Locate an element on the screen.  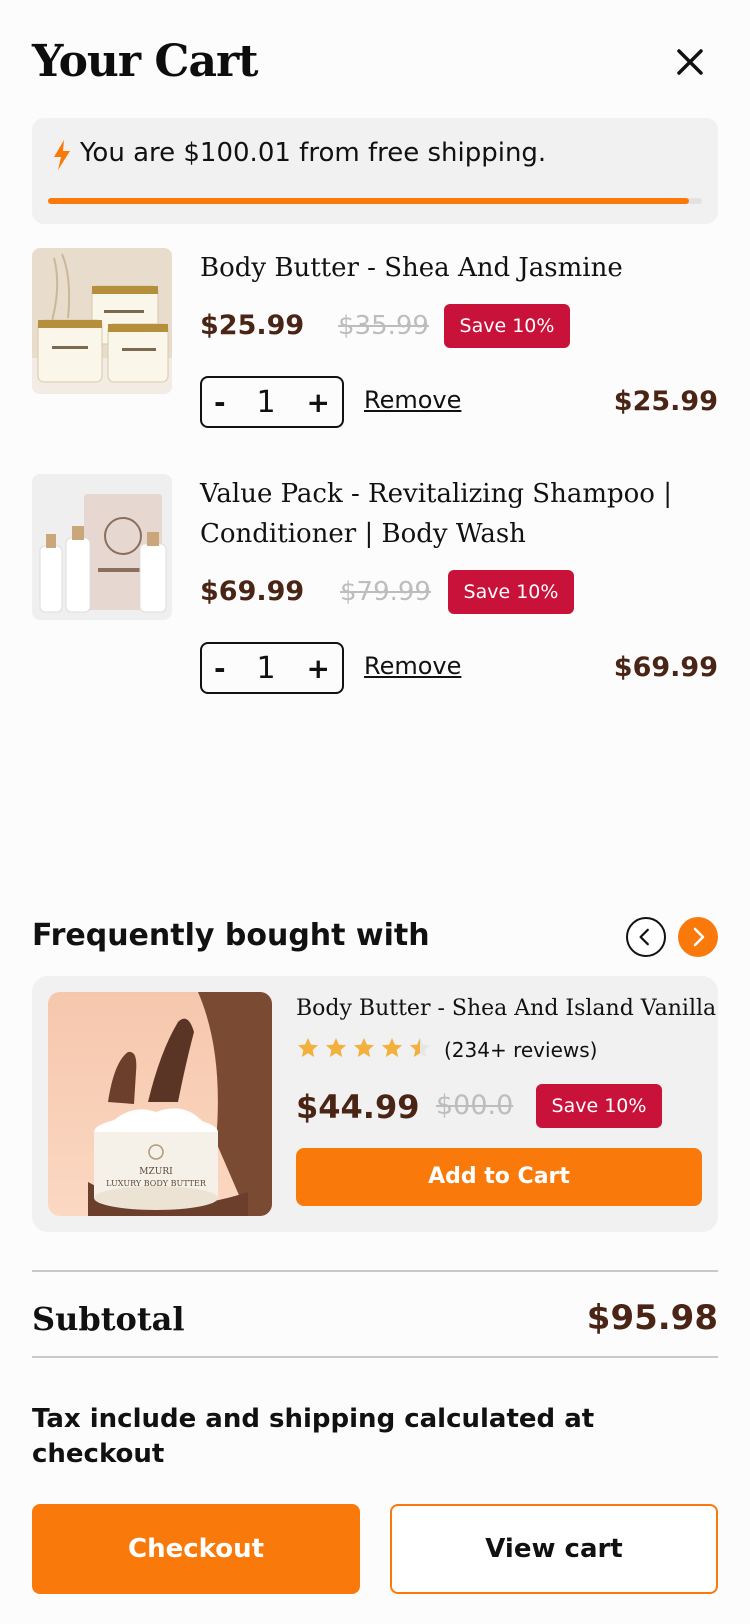
product-name-line: Conditioner | Body Wash is located at coordinates (363, 534).